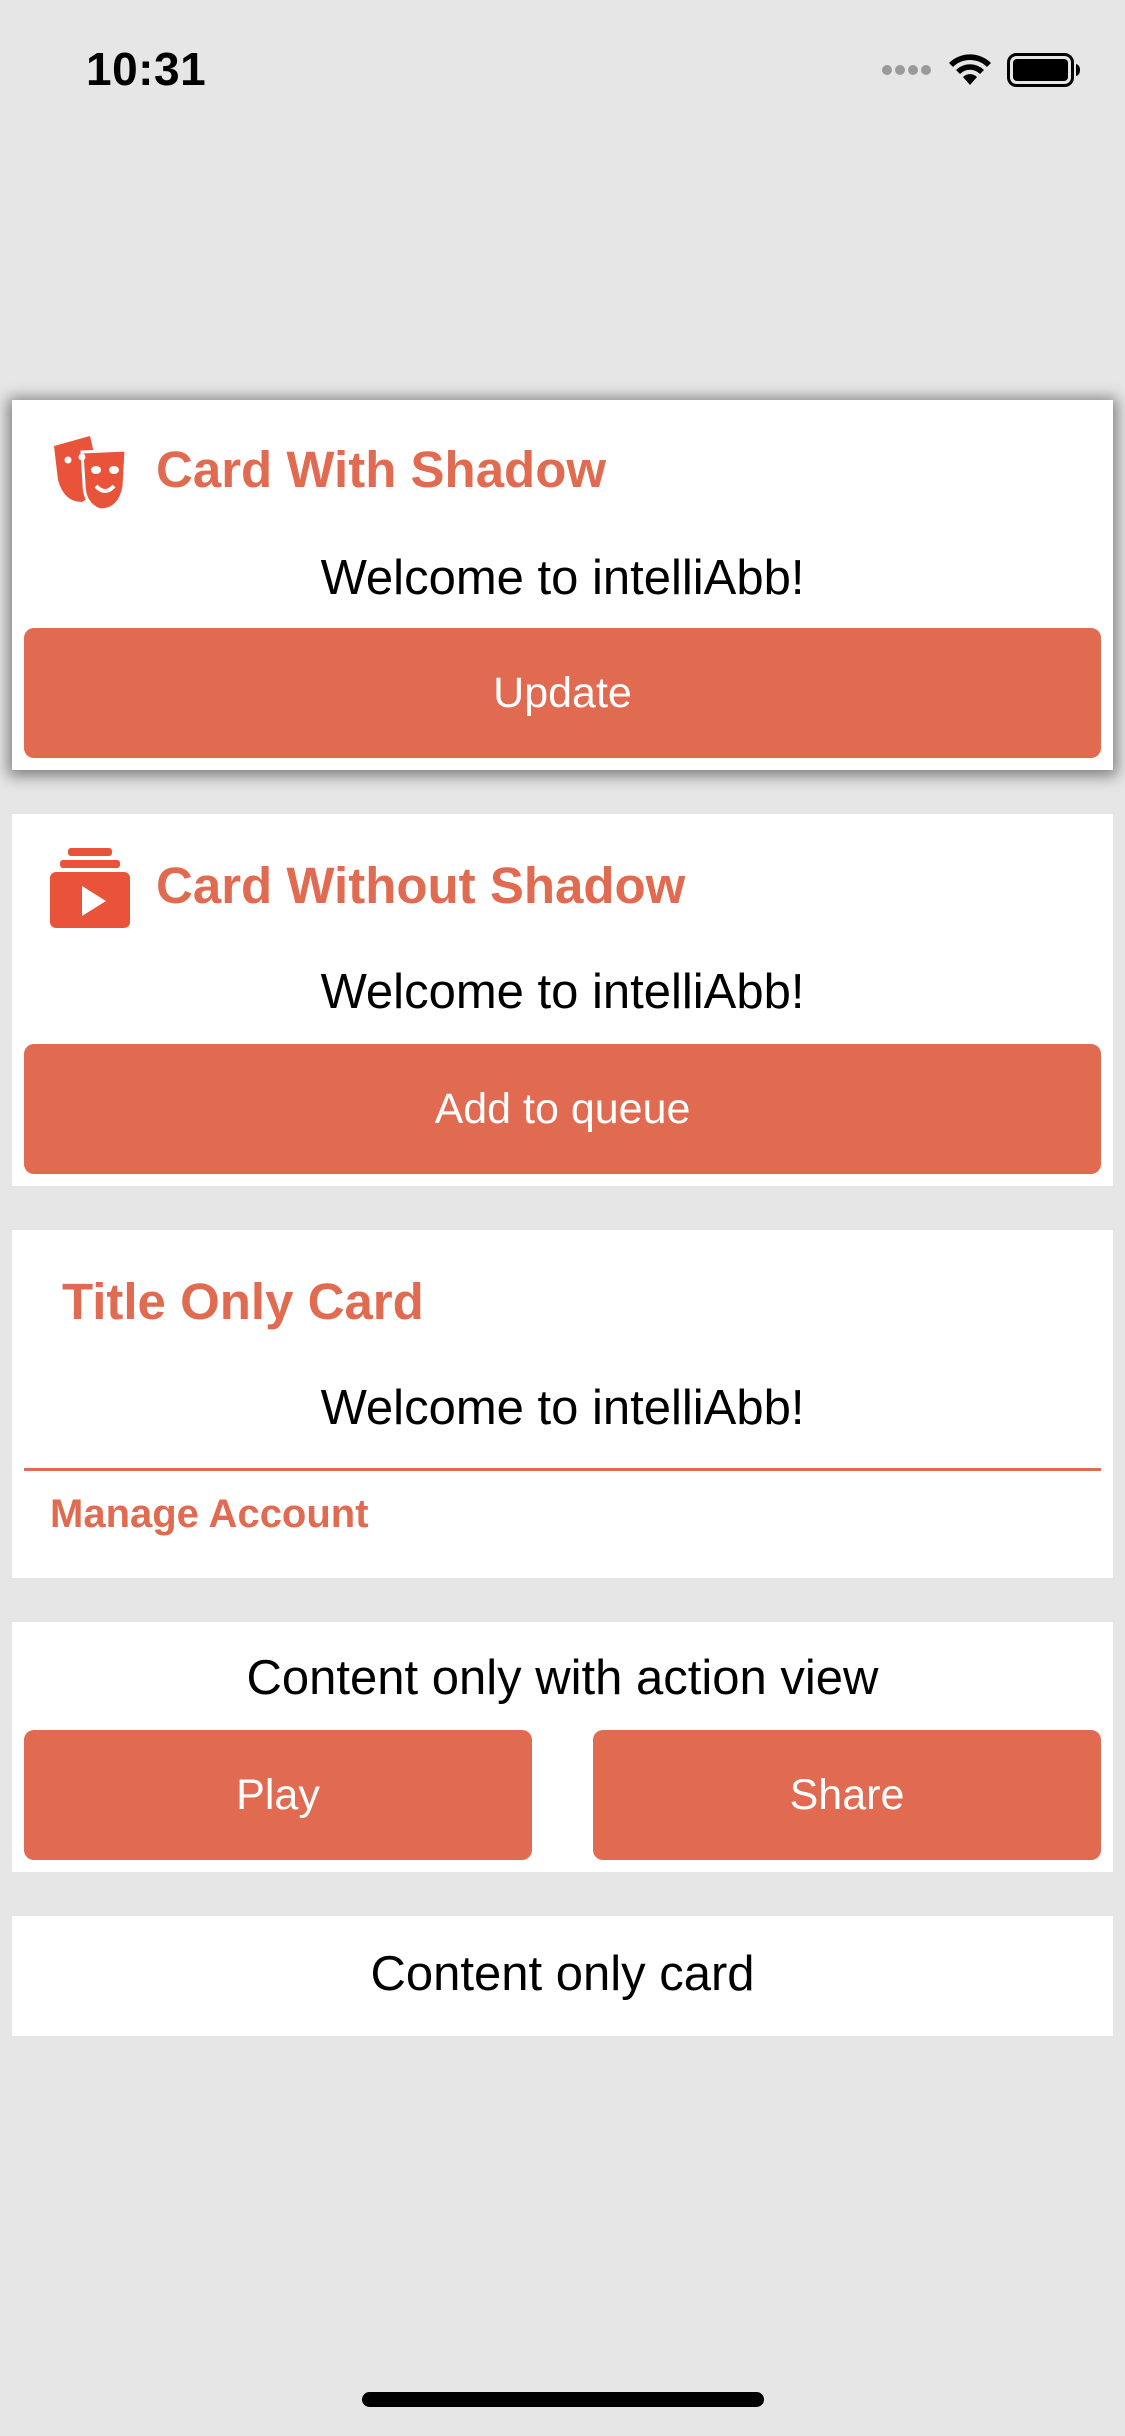  I want to click on card-content: Content only card, so click(562, 1974).